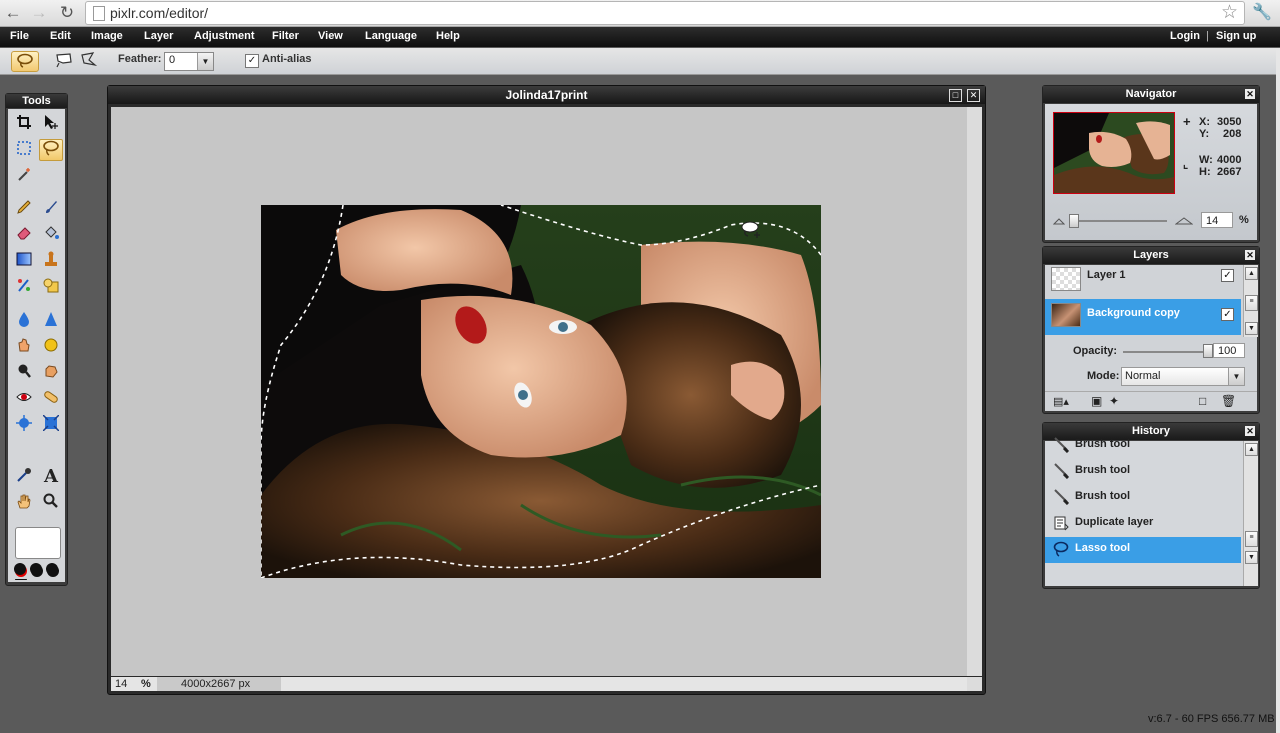 The image size is (1280, 733). Describe the element at coordinates (51, 150) in the screenshot. I see `lasso-tool-icon` at that location.